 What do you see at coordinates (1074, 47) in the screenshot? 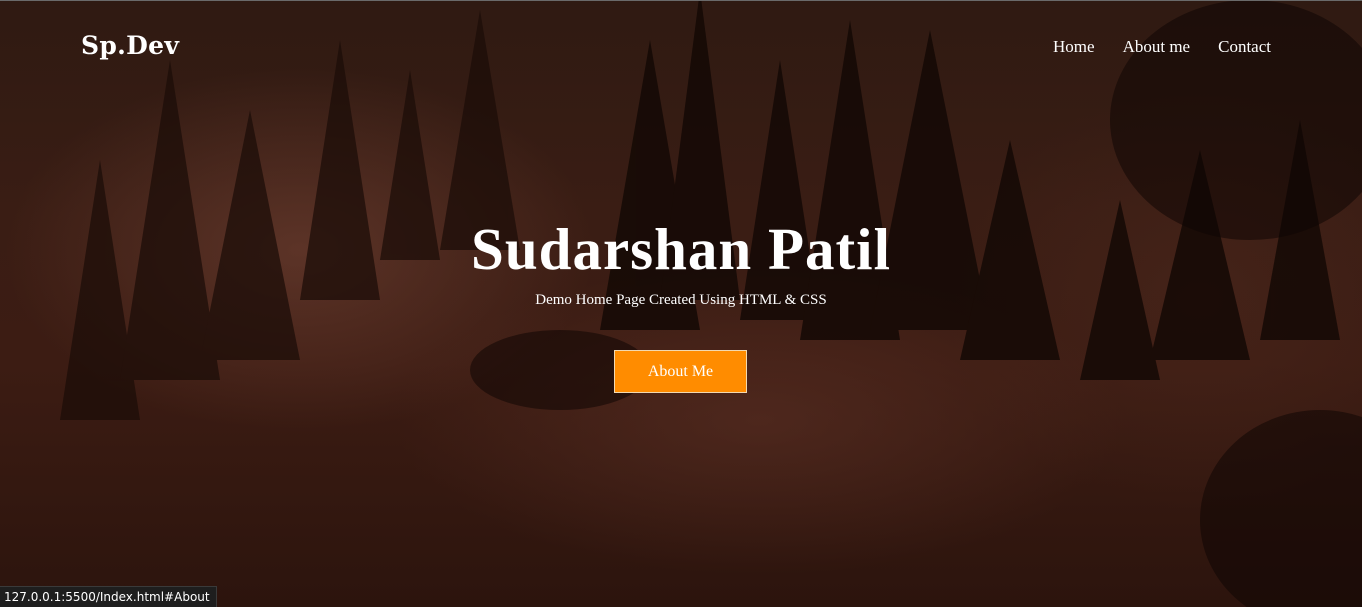
I see `nav-link-home: Home` at bounding box center [1074, 47].